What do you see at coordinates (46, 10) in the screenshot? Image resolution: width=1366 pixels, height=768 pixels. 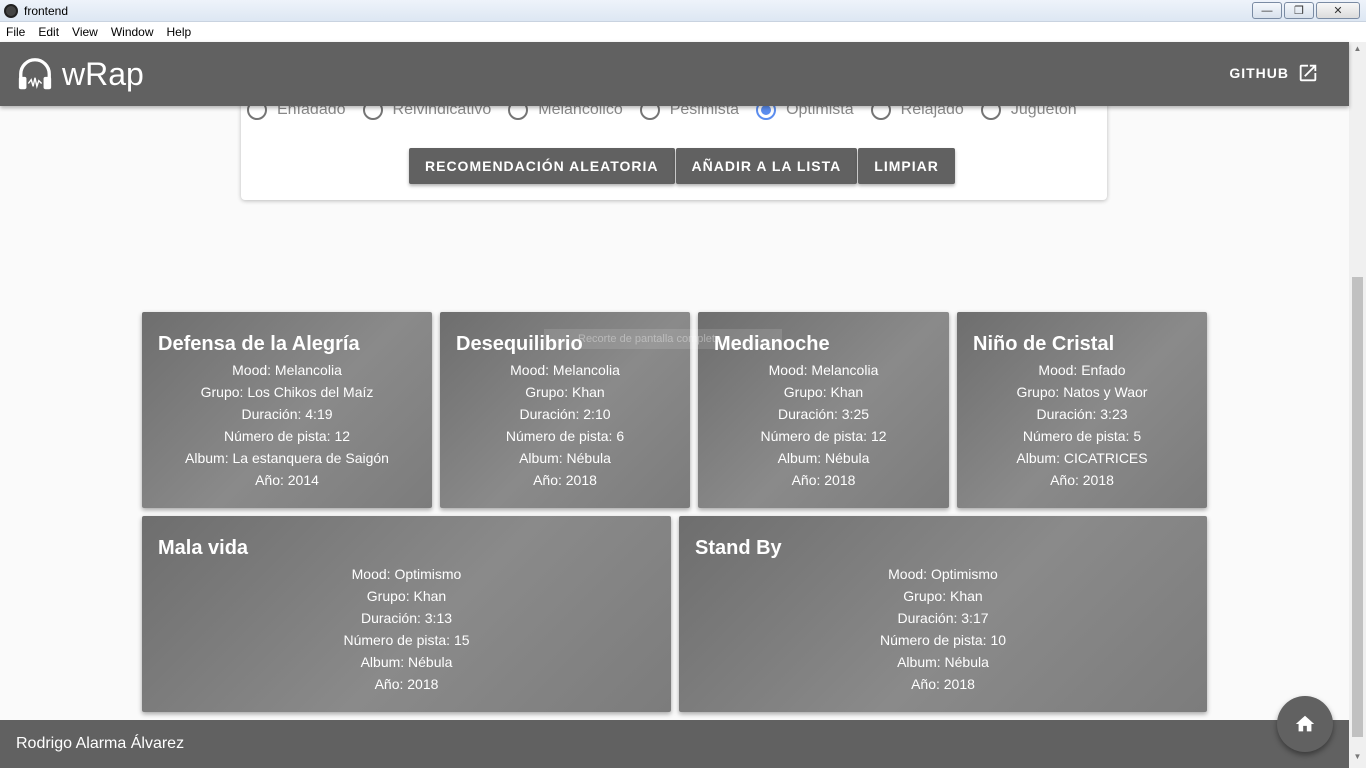 I see `window-title: frontend` at bounding box center [46, 10].